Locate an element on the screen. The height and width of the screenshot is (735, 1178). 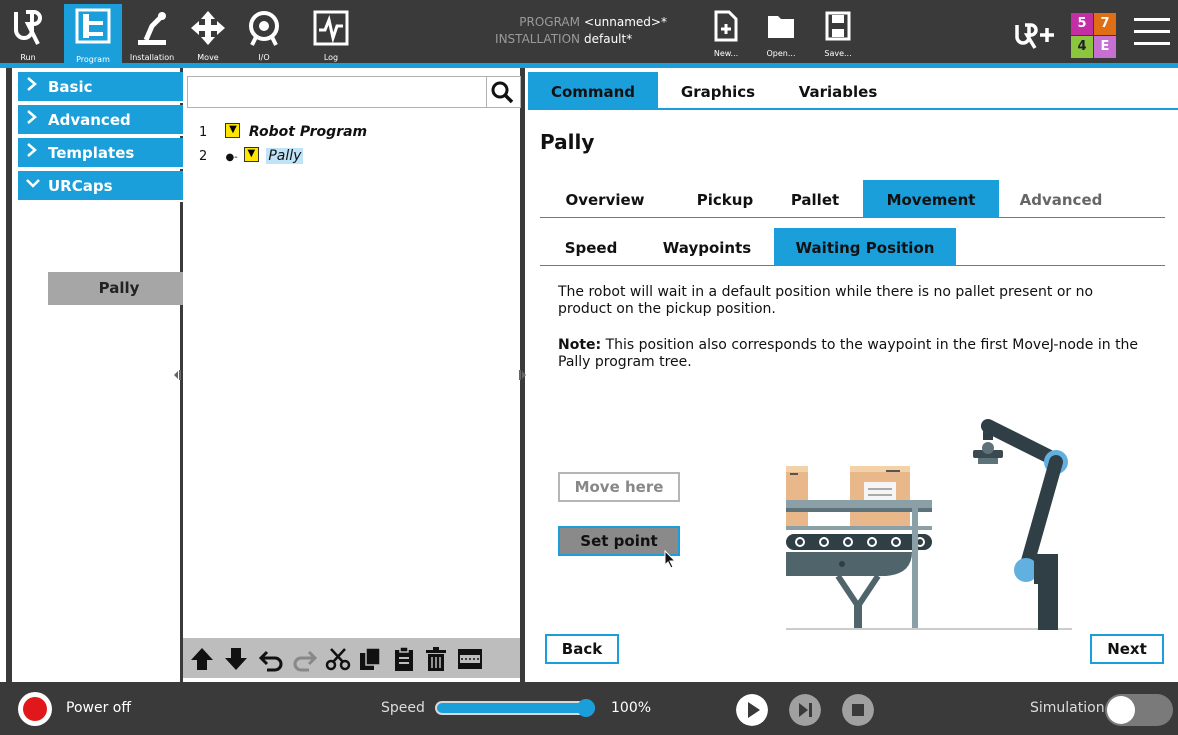
simulation-toggle is located at coordinates (1139, 710).